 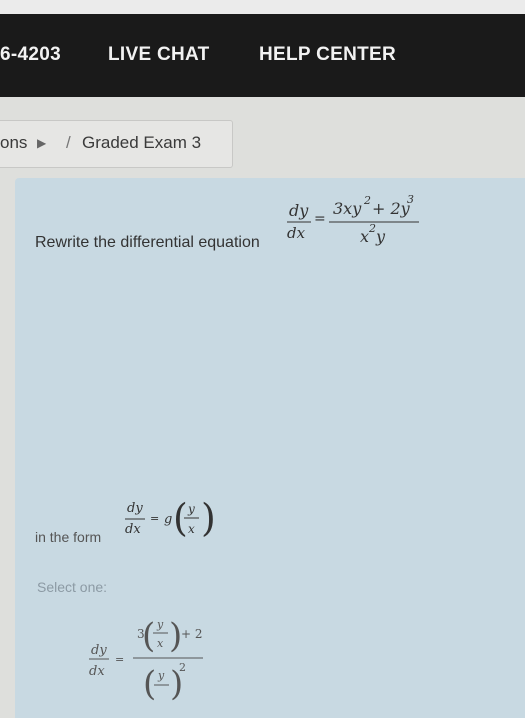 What do you see at coordinates (372, 228) in the screenshot?
I see `equation-rhs-denominator-exponent: 2` at bounding box center [372, 228].